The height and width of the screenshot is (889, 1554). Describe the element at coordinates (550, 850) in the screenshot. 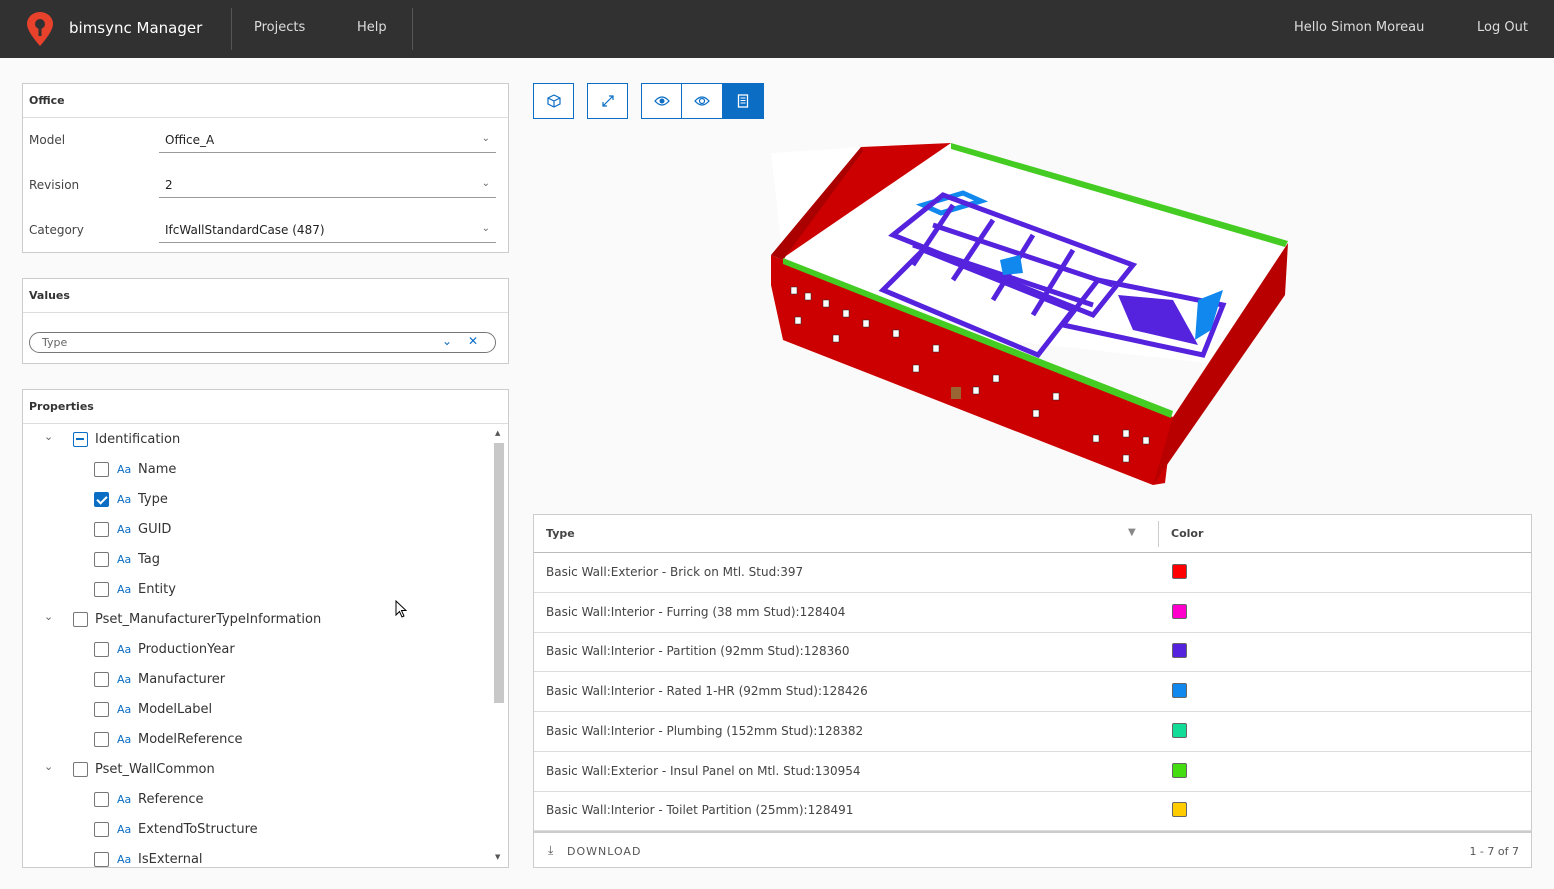

I see `download-icon: ⤓` at that location.